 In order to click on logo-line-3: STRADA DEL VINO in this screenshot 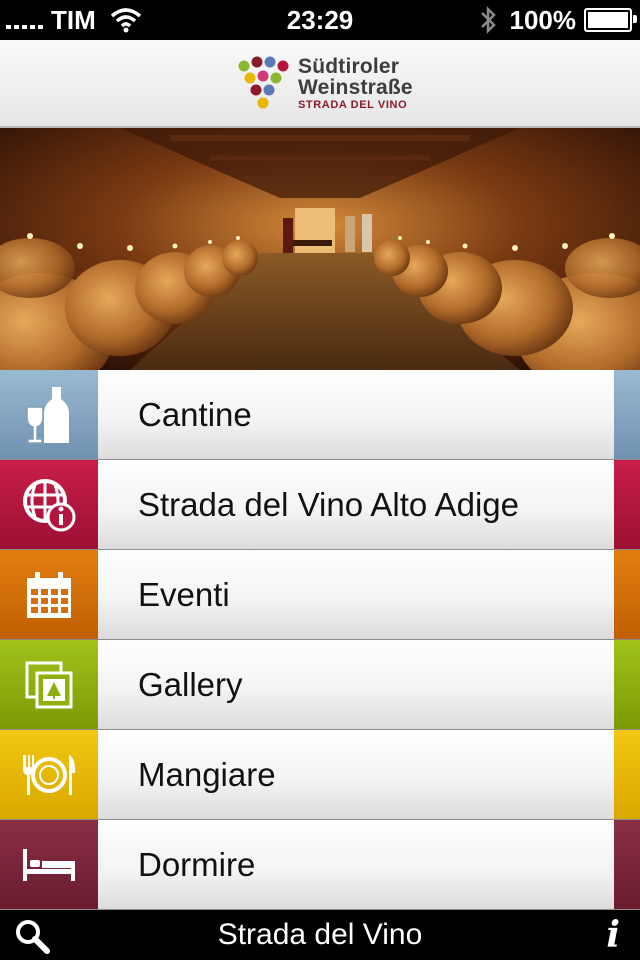, I will do `click(353, 105)`.